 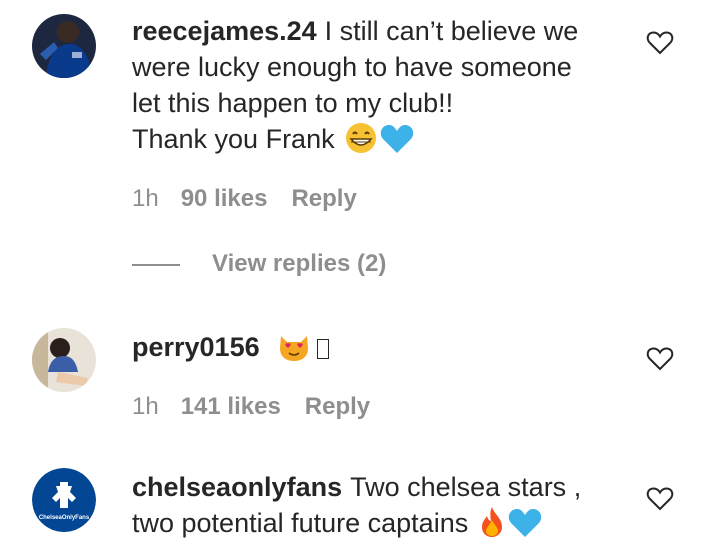 What do you see at coordinates (466, 487) in the screenshot?
I see `comment-text-line: Two chelsea stars ,` at bounding box center [466, 487].